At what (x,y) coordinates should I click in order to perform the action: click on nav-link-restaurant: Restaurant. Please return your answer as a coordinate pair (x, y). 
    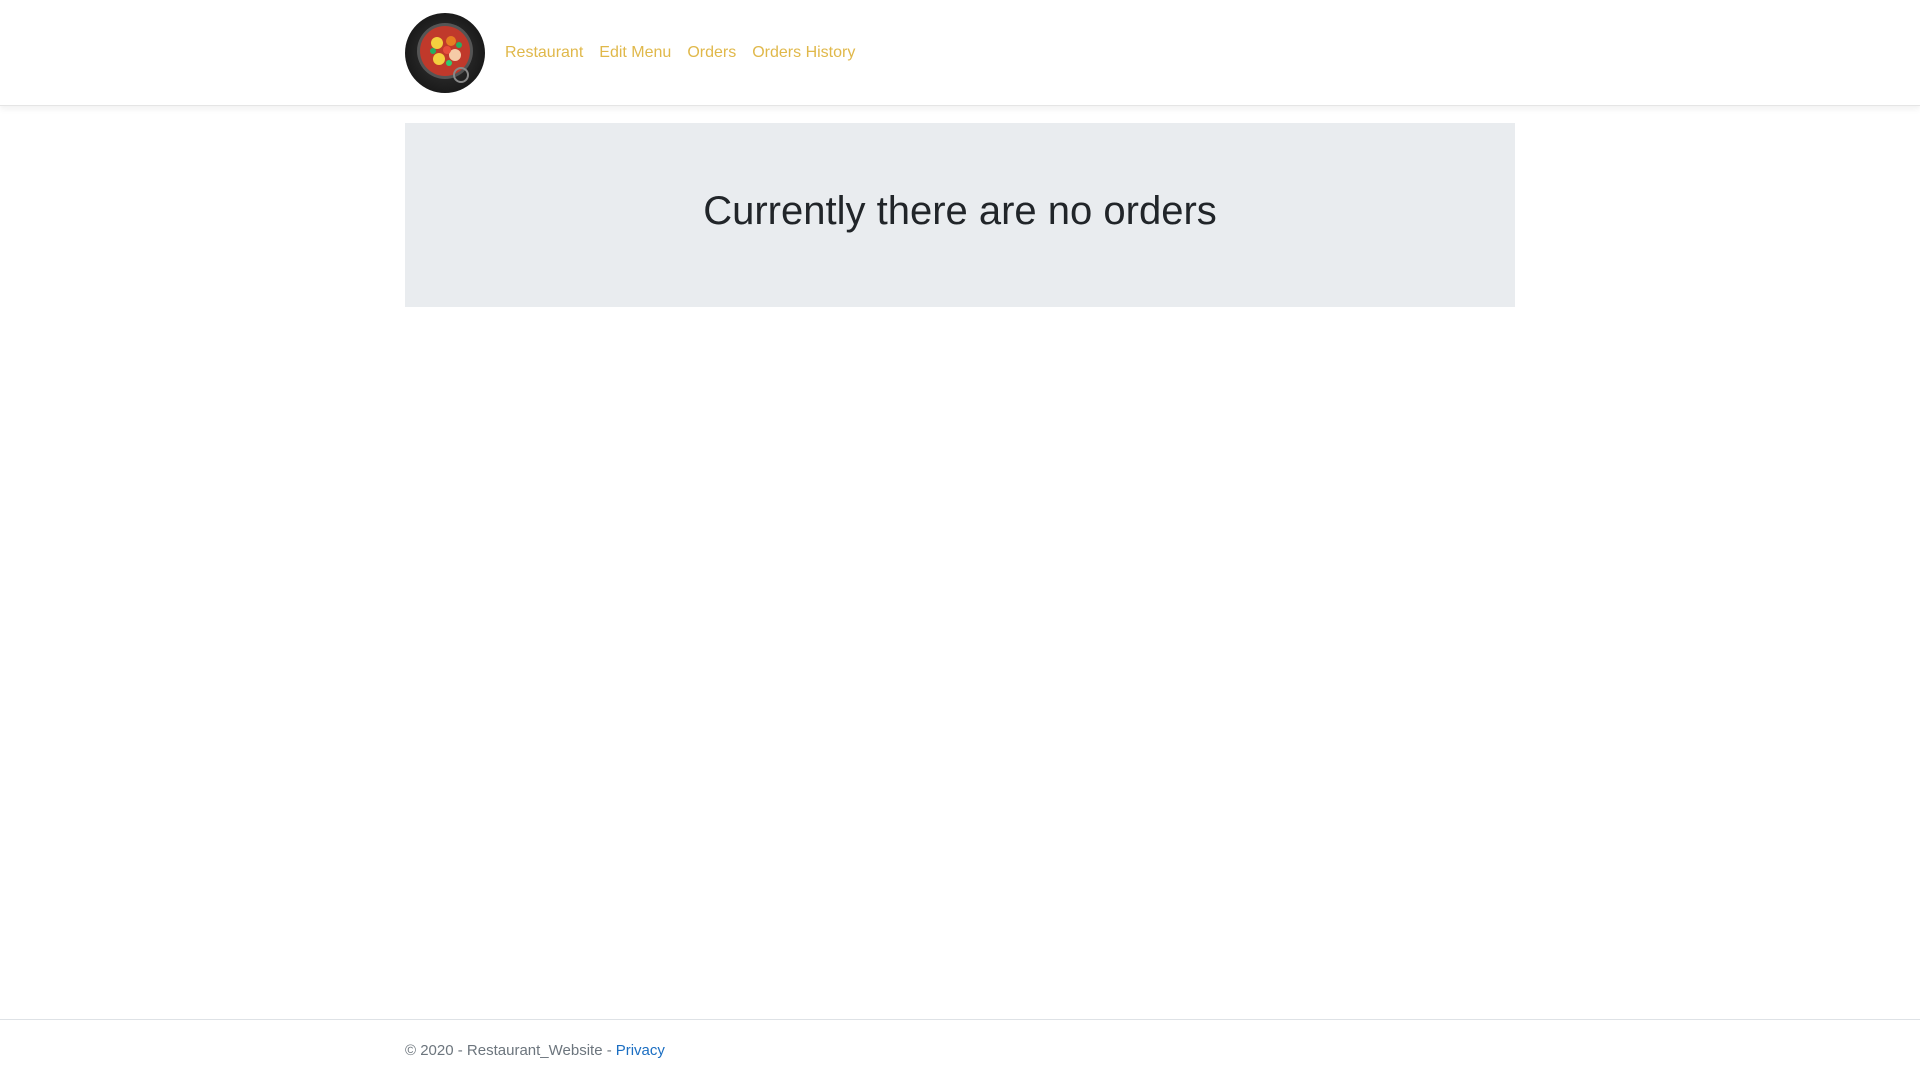
    Looking at the image, I should click on (544, 53).